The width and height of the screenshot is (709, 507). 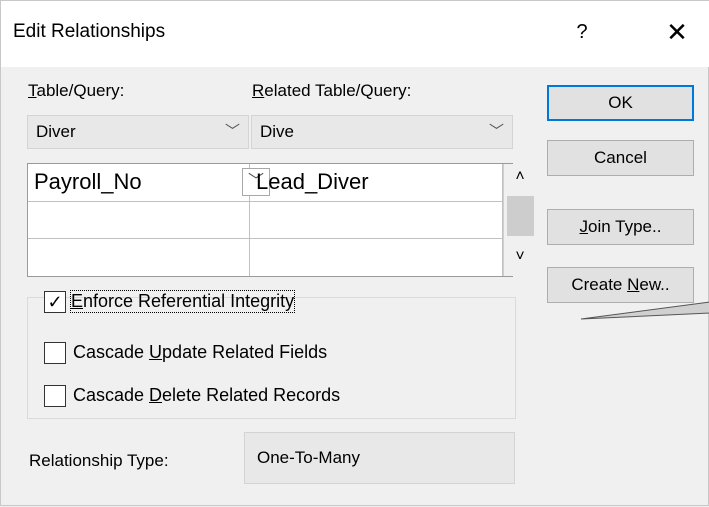 I want to click on cascade-delete-checkbox, so click(x=55, y=396).